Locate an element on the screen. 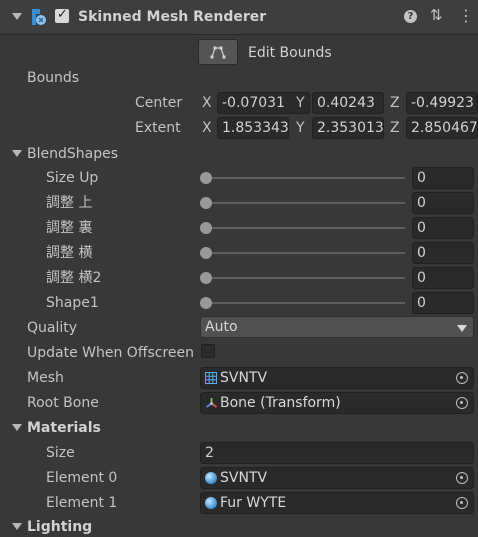 The image size is (478, 537). skinned-mesh-component-icon is located at coordinates (39, 17).